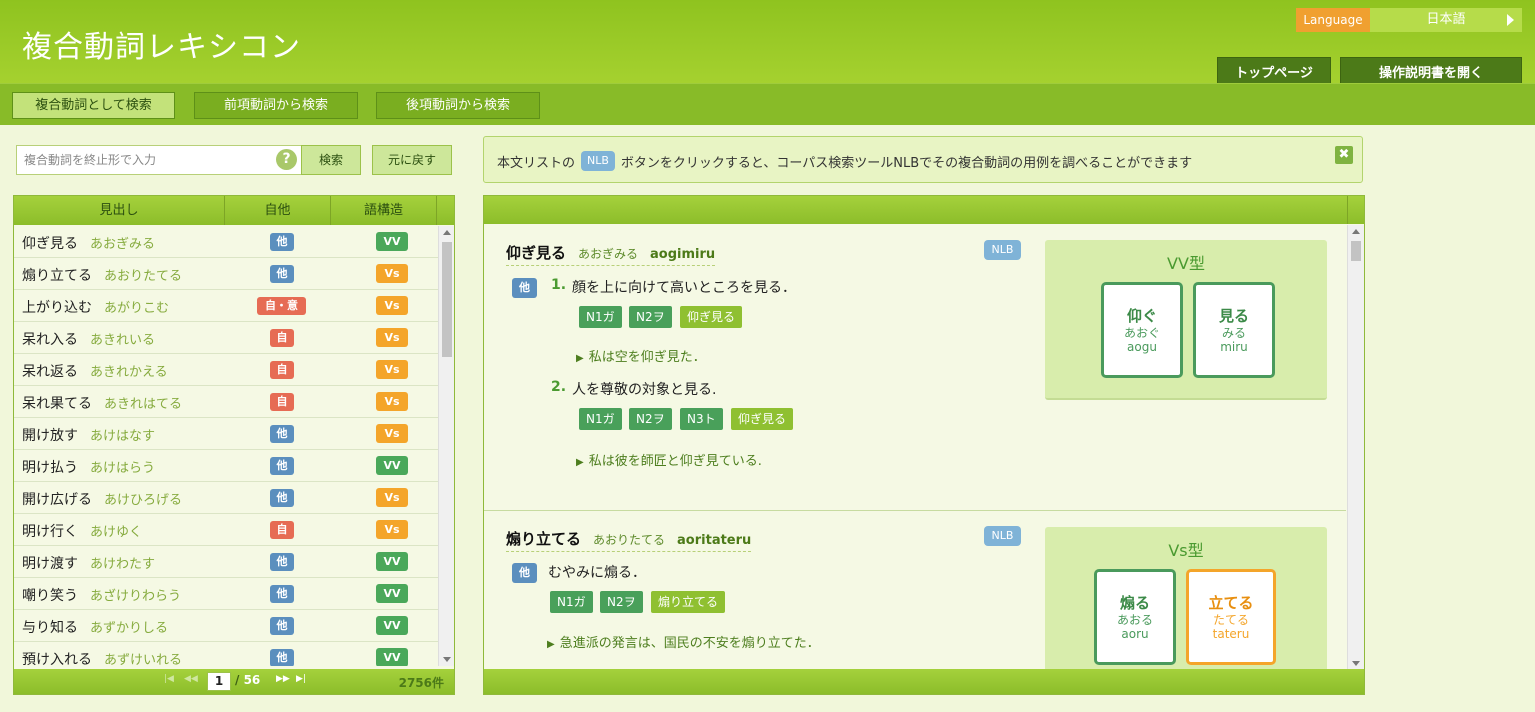  What do you see at coordinates (226, 562) in the screenshot?
I see `list-item: 明け渡す あけわたす 他 VV` at bounding box center [226, 562].